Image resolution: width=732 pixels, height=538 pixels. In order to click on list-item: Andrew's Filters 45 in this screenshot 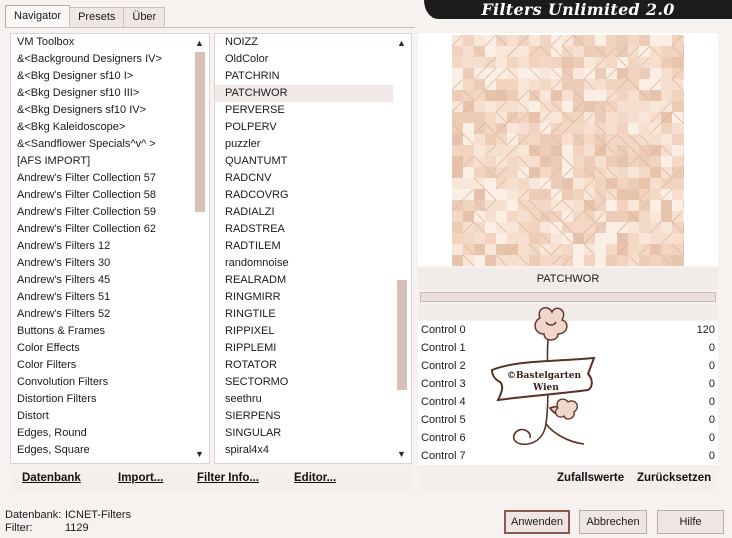, I will do `click(101, 280)`.